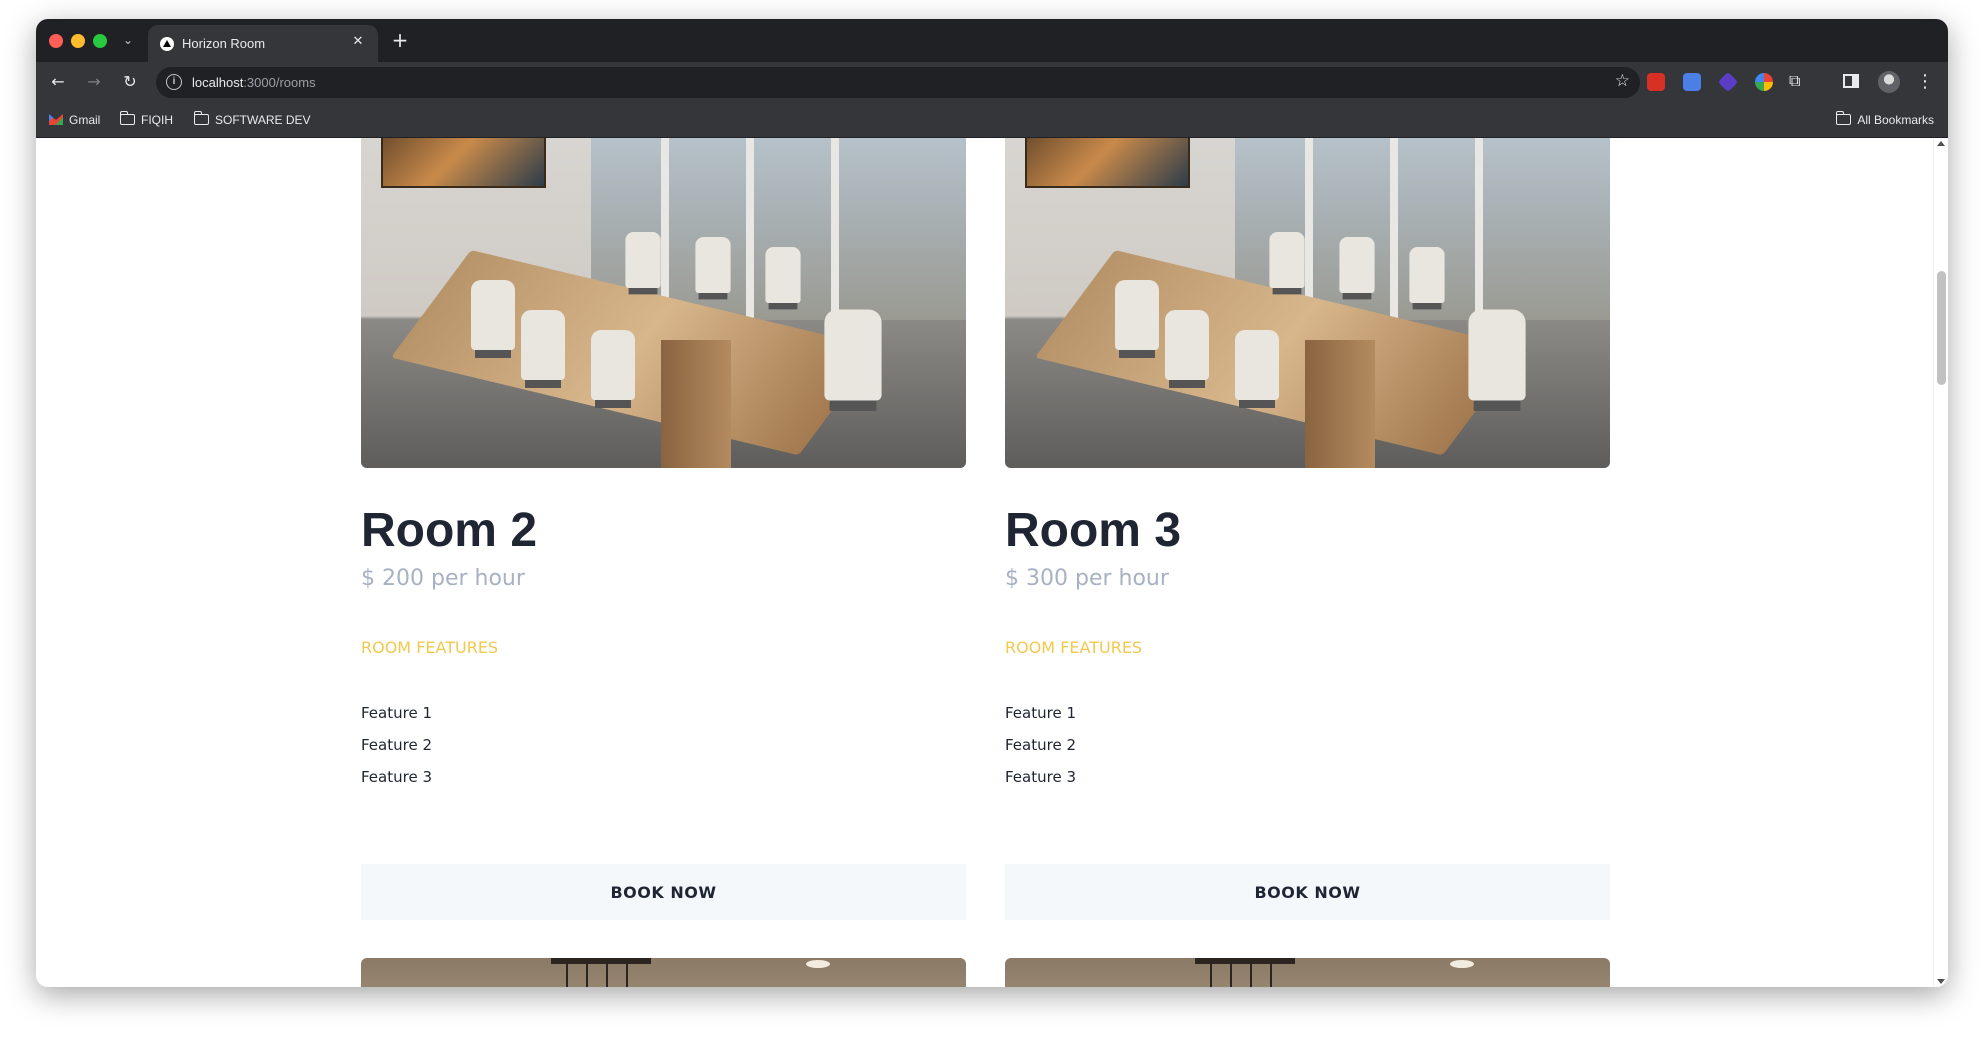 The image size is (1984, 1040). Describe the element at coordinates (1889, 82) in the screenshot. I see `profile-avatar` at that location.